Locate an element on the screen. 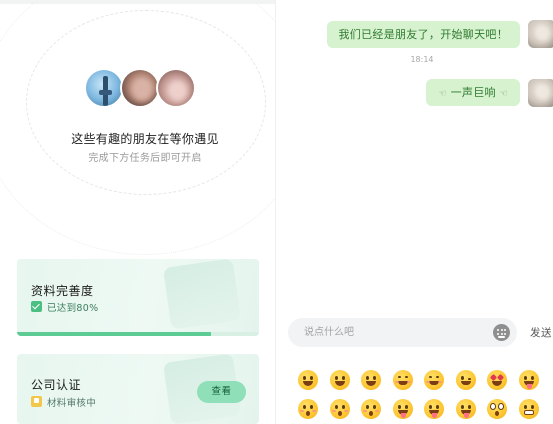 The width and height of the screenshot is (553, 424). grinning-big-emoji-icon is located at coordinates (345, 384).